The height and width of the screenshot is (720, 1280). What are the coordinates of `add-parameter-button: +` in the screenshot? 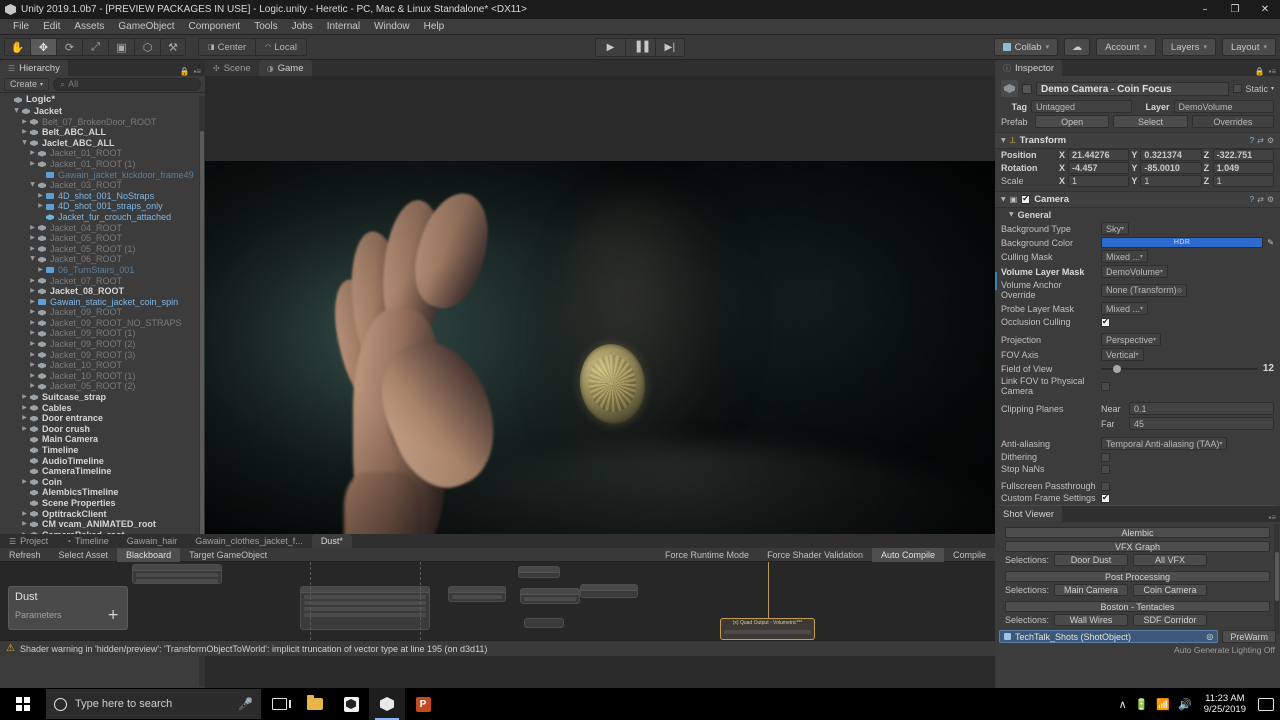 It's located at (113, 615).